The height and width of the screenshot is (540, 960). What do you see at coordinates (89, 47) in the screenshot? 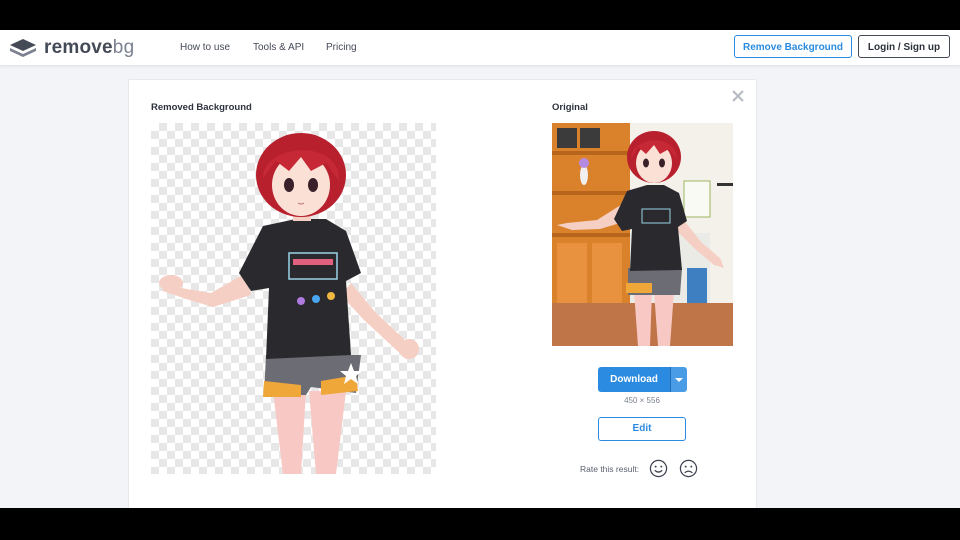
I see `logo-text: removebg` at bounding box center [89, 47].